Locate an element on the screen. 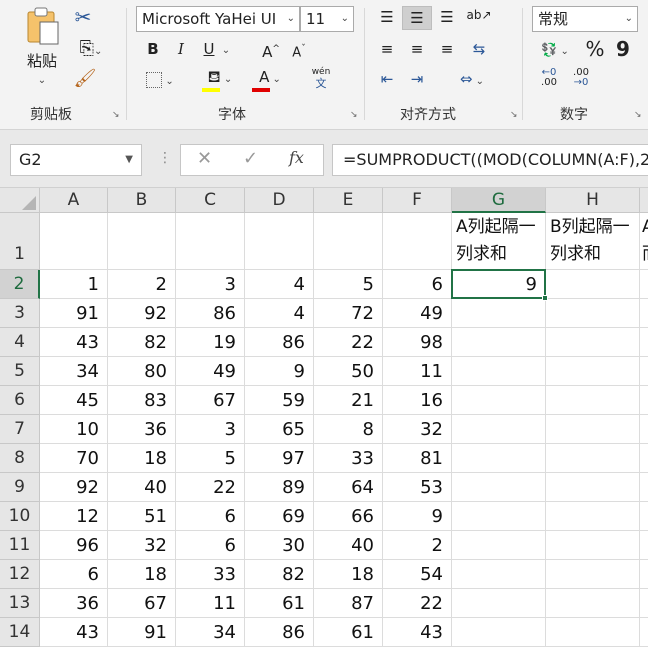  font-name-select: Microsoft YaHei UI ⌄ is located at coordinates (218, 19).